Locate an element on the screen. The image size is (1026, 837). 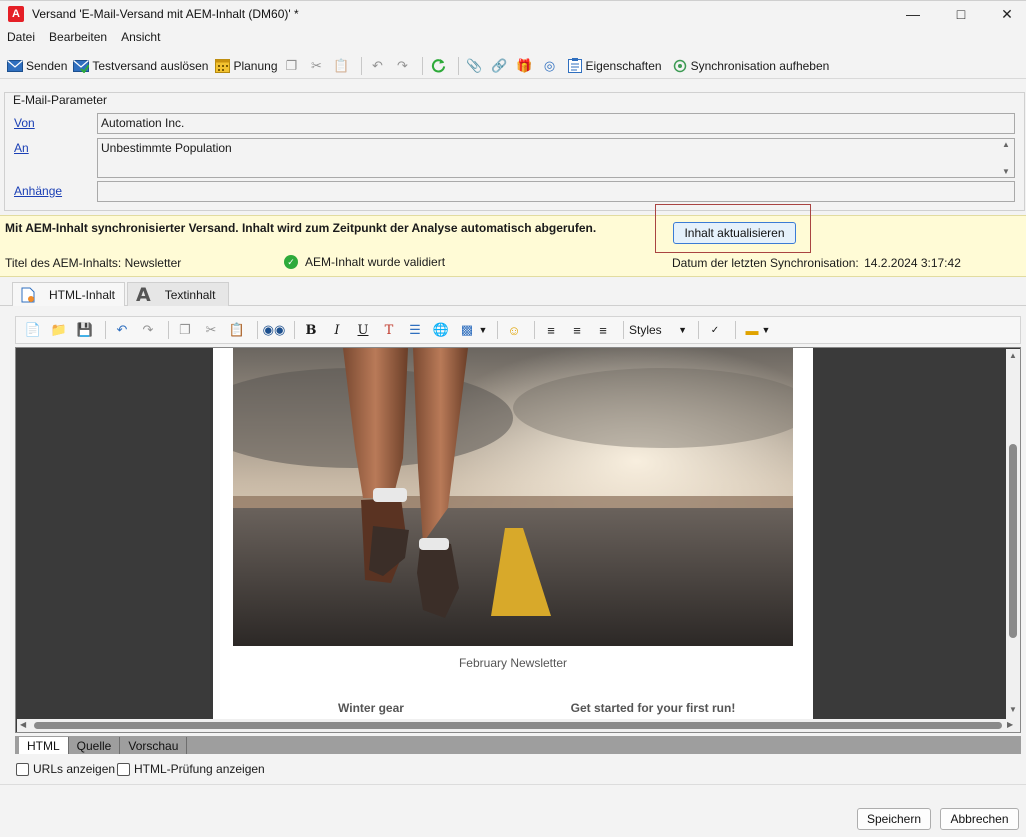
to-field: Unbestimmte Population is located at coordinates (556, 158).